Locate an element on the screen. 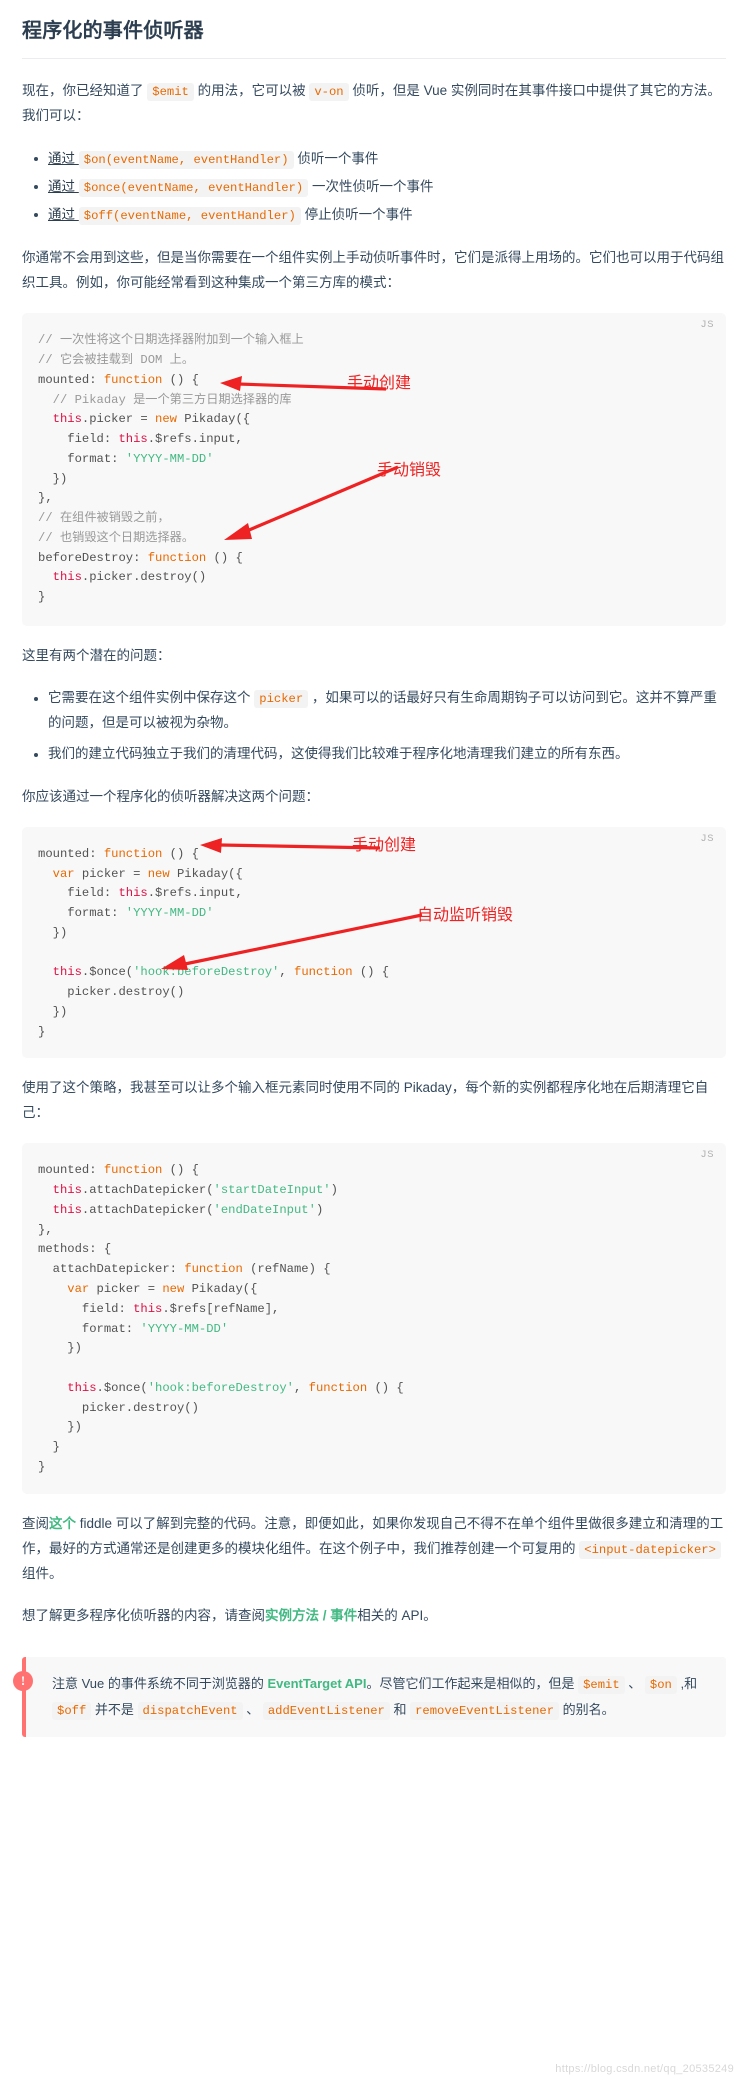  code-token: Pikaday({ is located at coordinates (206, 873).